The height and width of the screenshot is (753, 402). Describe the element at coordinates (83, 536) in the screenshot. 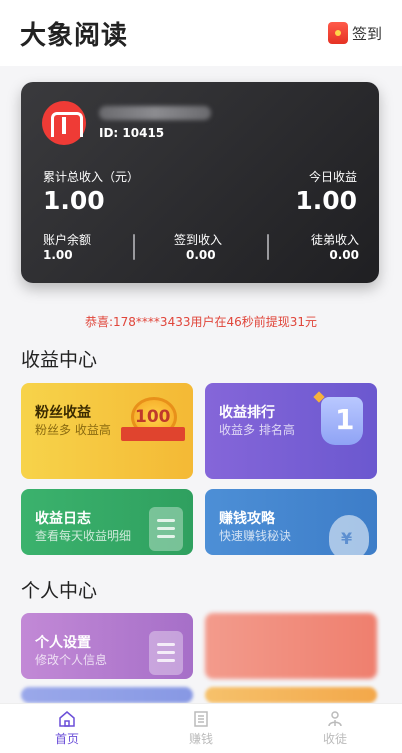

I see `tile-subtitle: 查看每天收益明细` at that location.